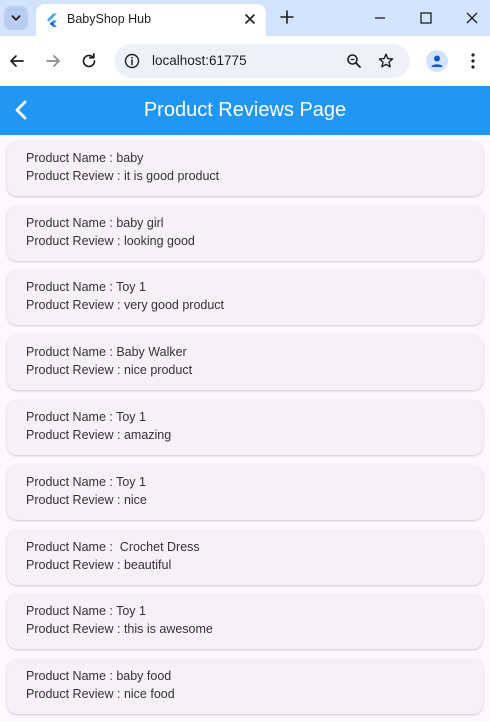 The height and width of the screenshot is (722, 490). What do you see at coordinates (100, 694) in the screenshot?
I see `product-review-text: Product Review : nice food` at bounding box center [100, 694].